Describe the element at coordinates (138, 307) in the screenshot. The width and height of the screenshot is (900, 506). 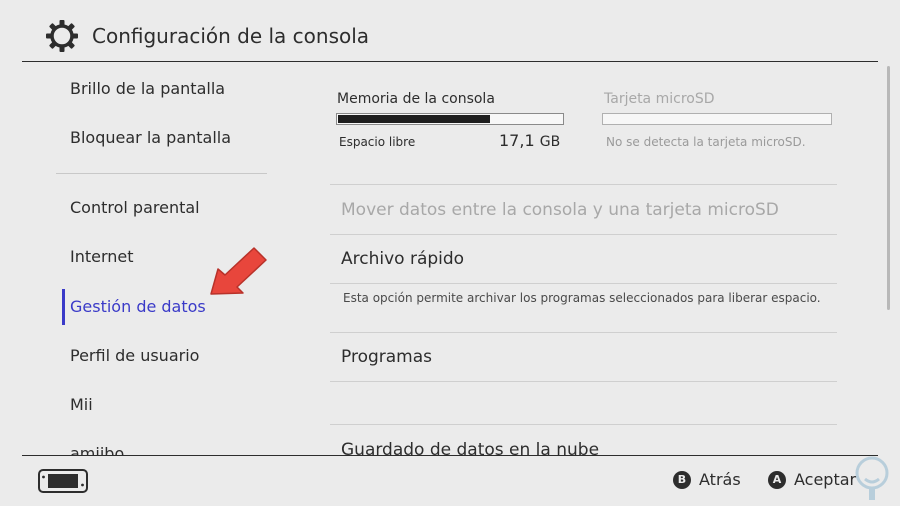
I see `sidebar-item-gestion-datos: Gestión de datos` at that location.